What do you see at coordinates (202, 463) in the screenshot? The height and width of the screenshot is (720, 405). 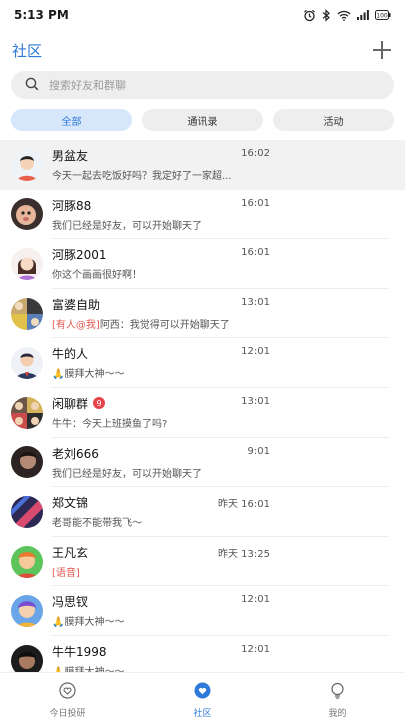 I see `chat-row: 老刘666 我们已经是好友，可以开始聊天了 9:01` at bounding box center [202, 463].